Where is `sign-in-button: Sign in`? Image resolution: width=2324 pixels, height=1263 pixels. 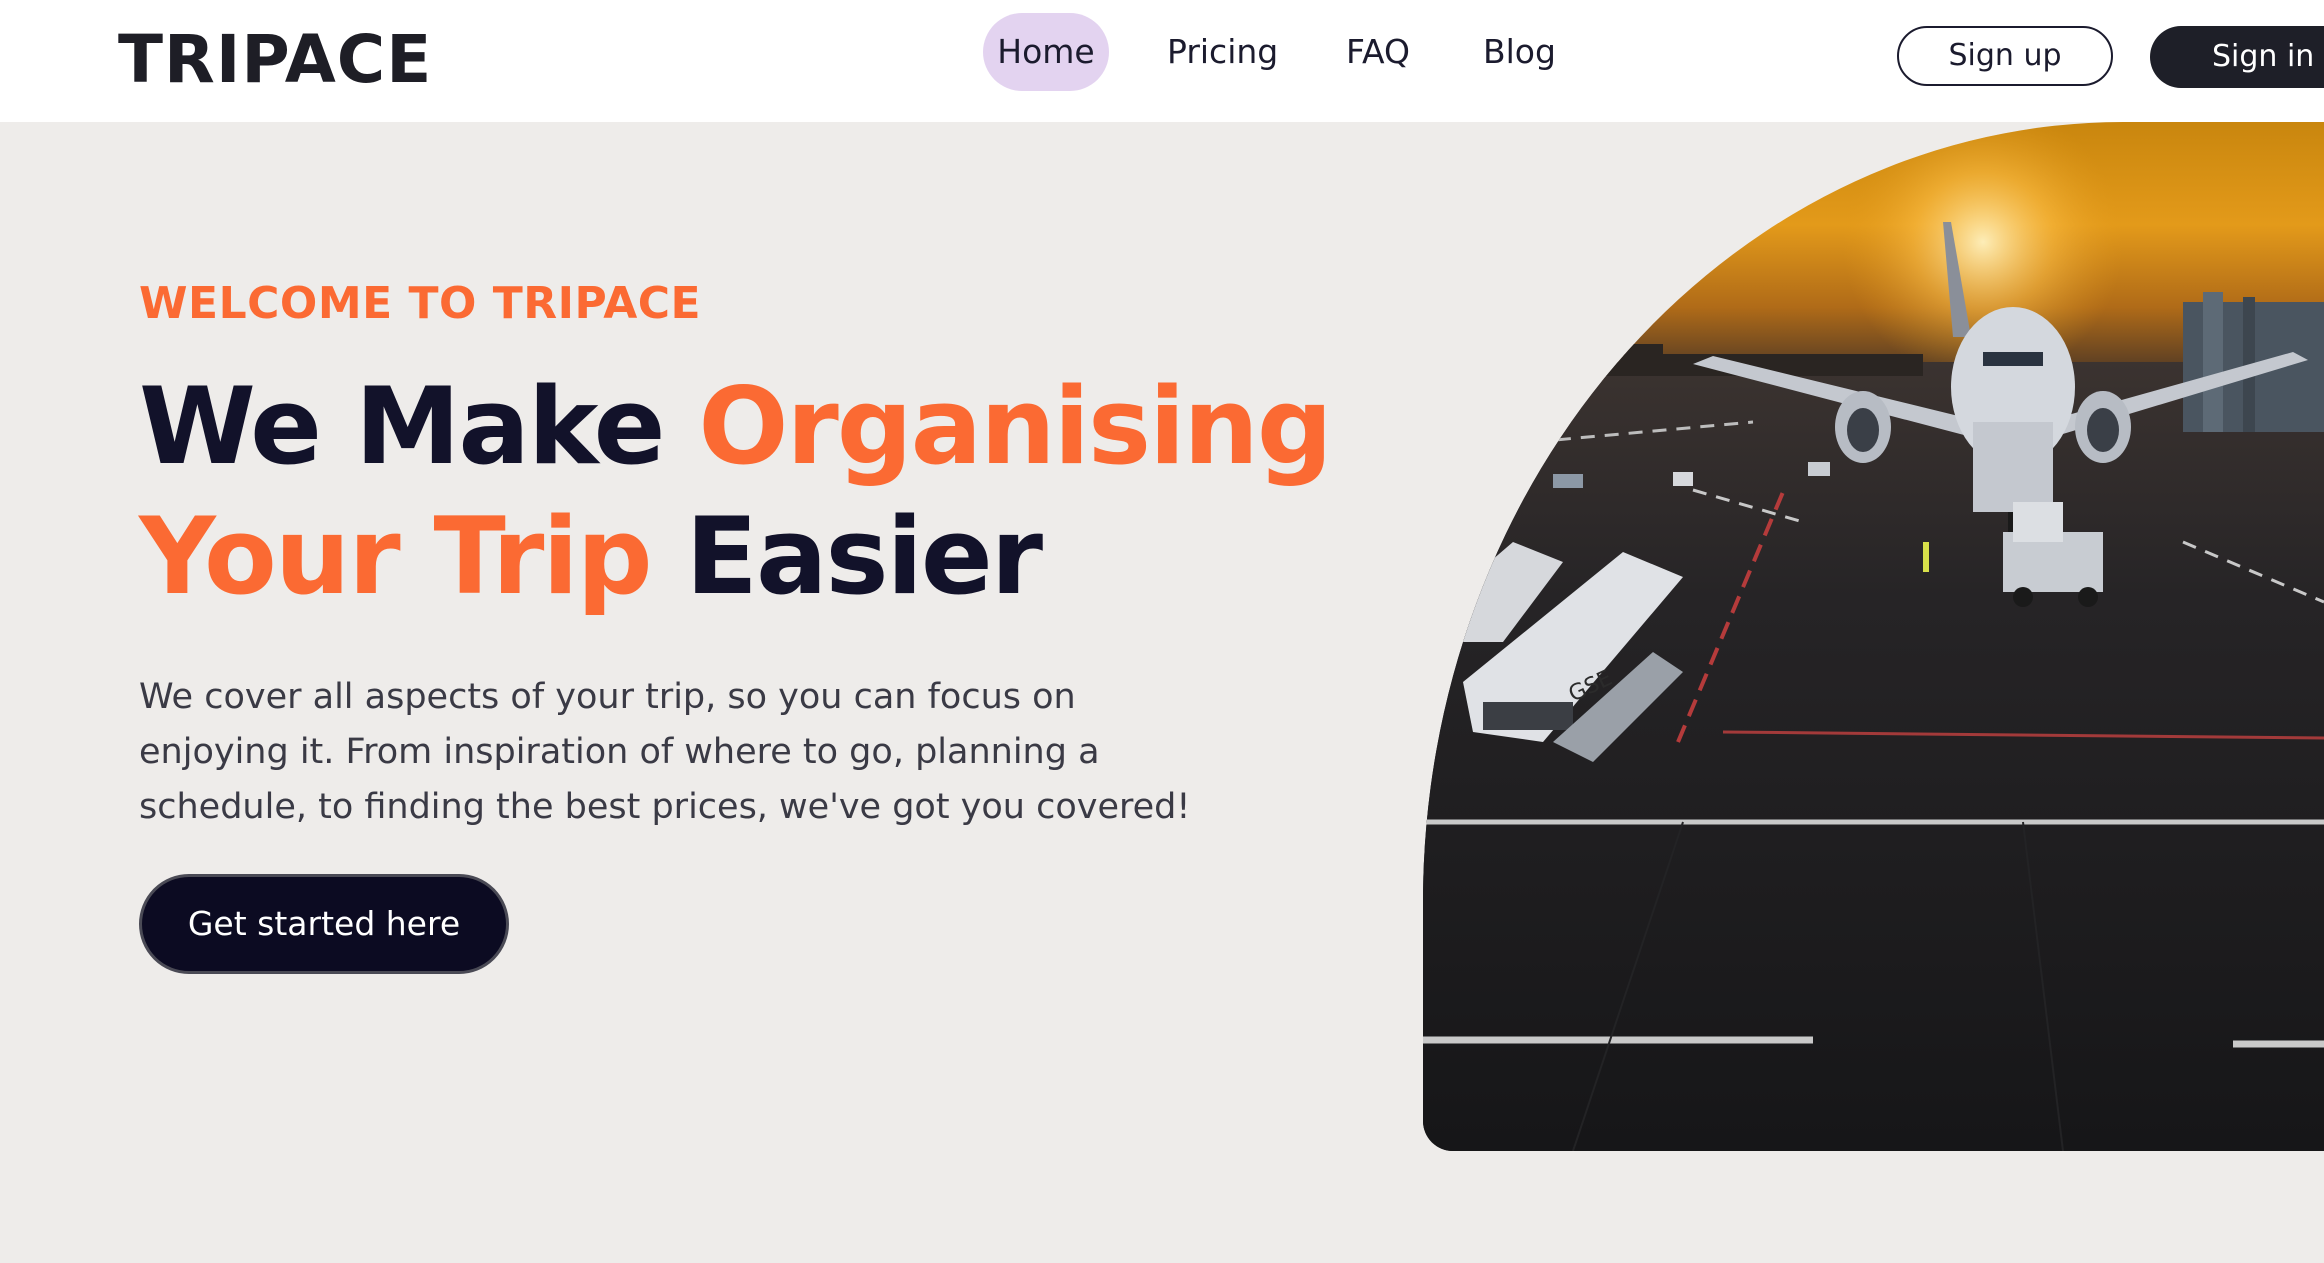 sign-in-button: Sign in is located at coordinates (2237, 57).